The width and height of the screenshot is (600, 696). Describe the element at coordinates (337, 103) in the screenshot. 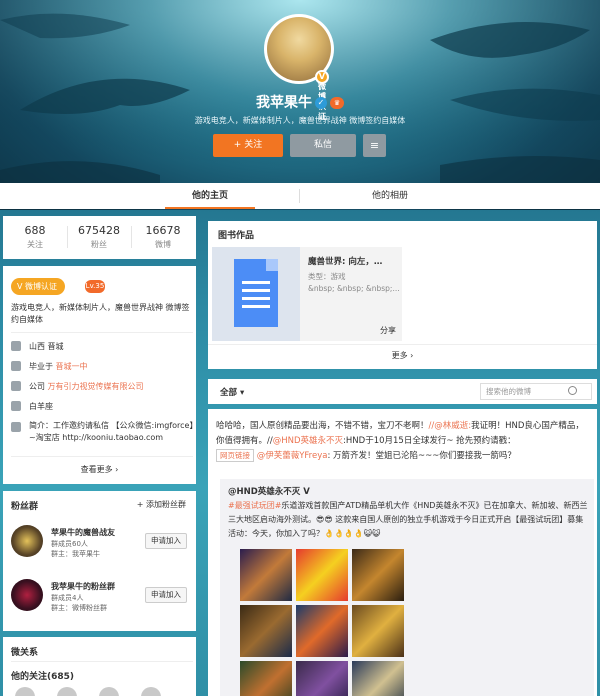

I see `vip-level-icon: ♛` at that location.